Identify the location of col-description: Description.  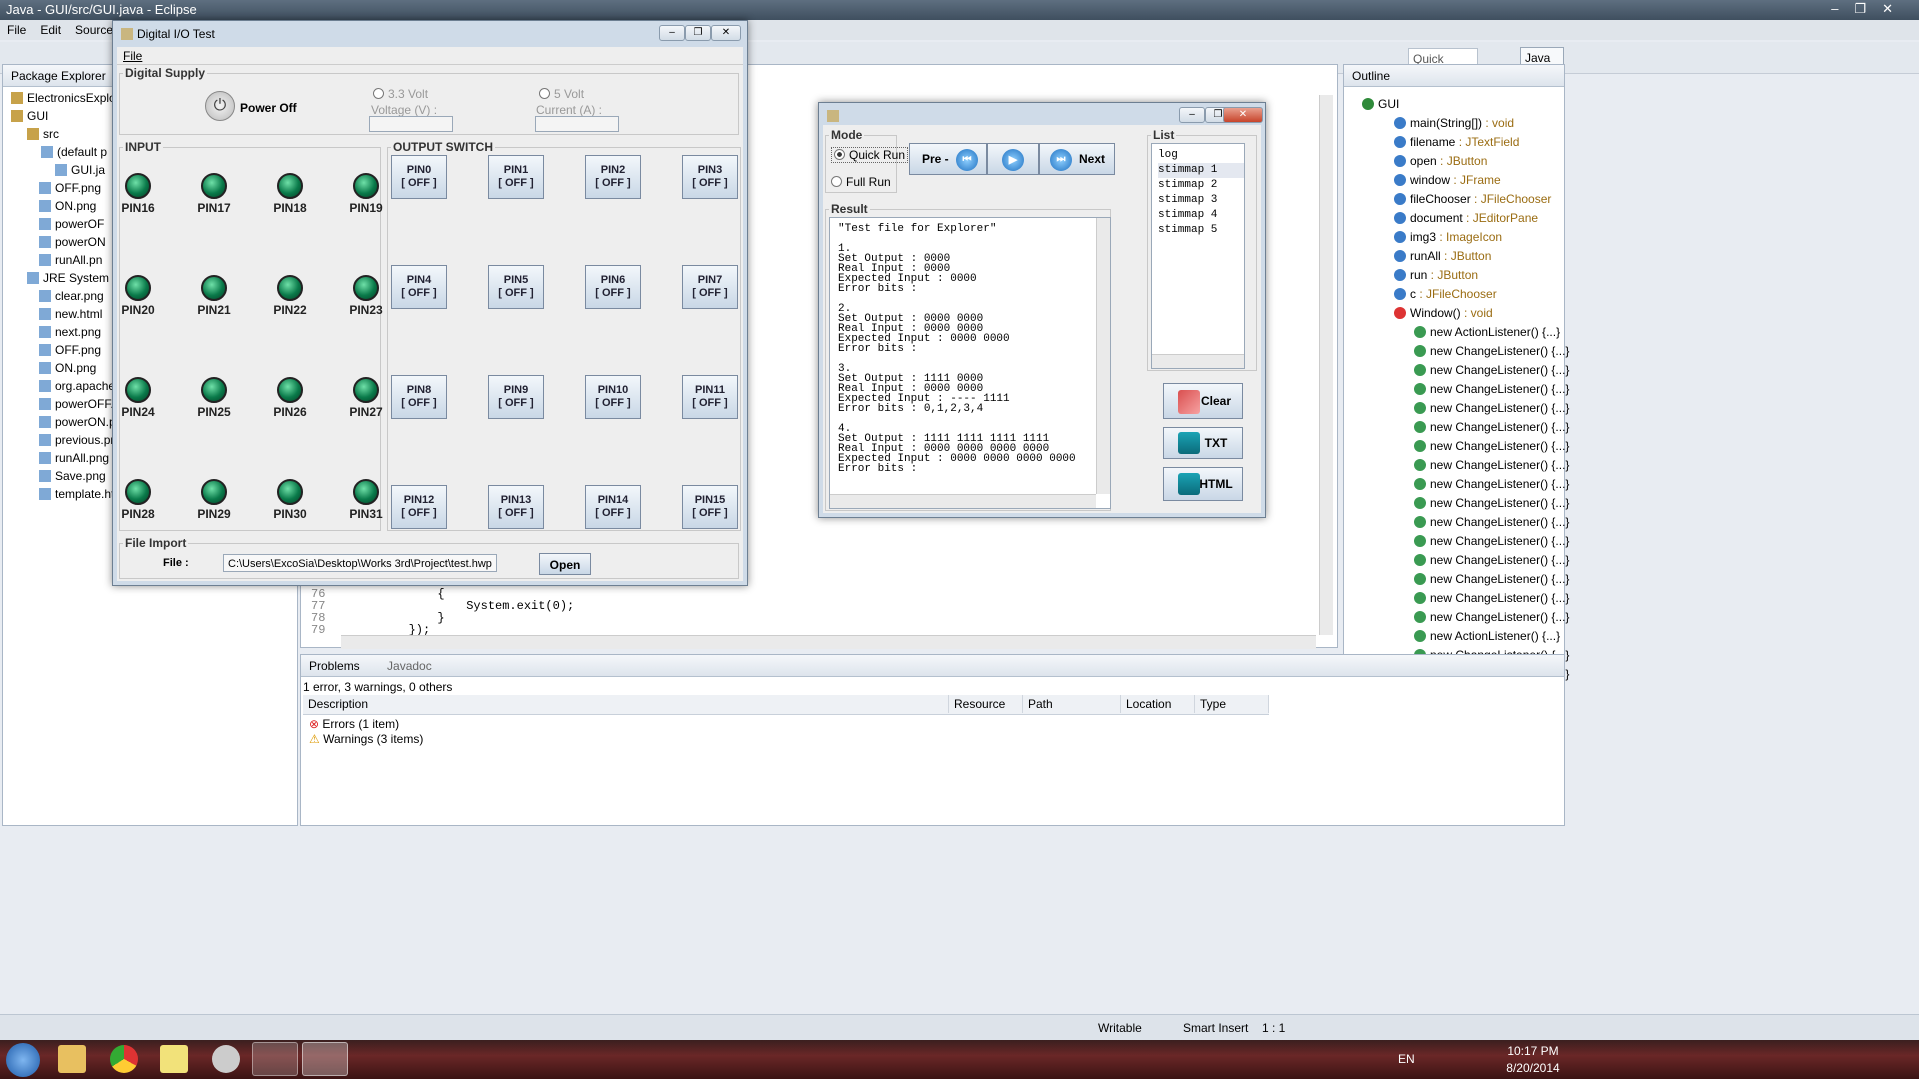
(626, 704).